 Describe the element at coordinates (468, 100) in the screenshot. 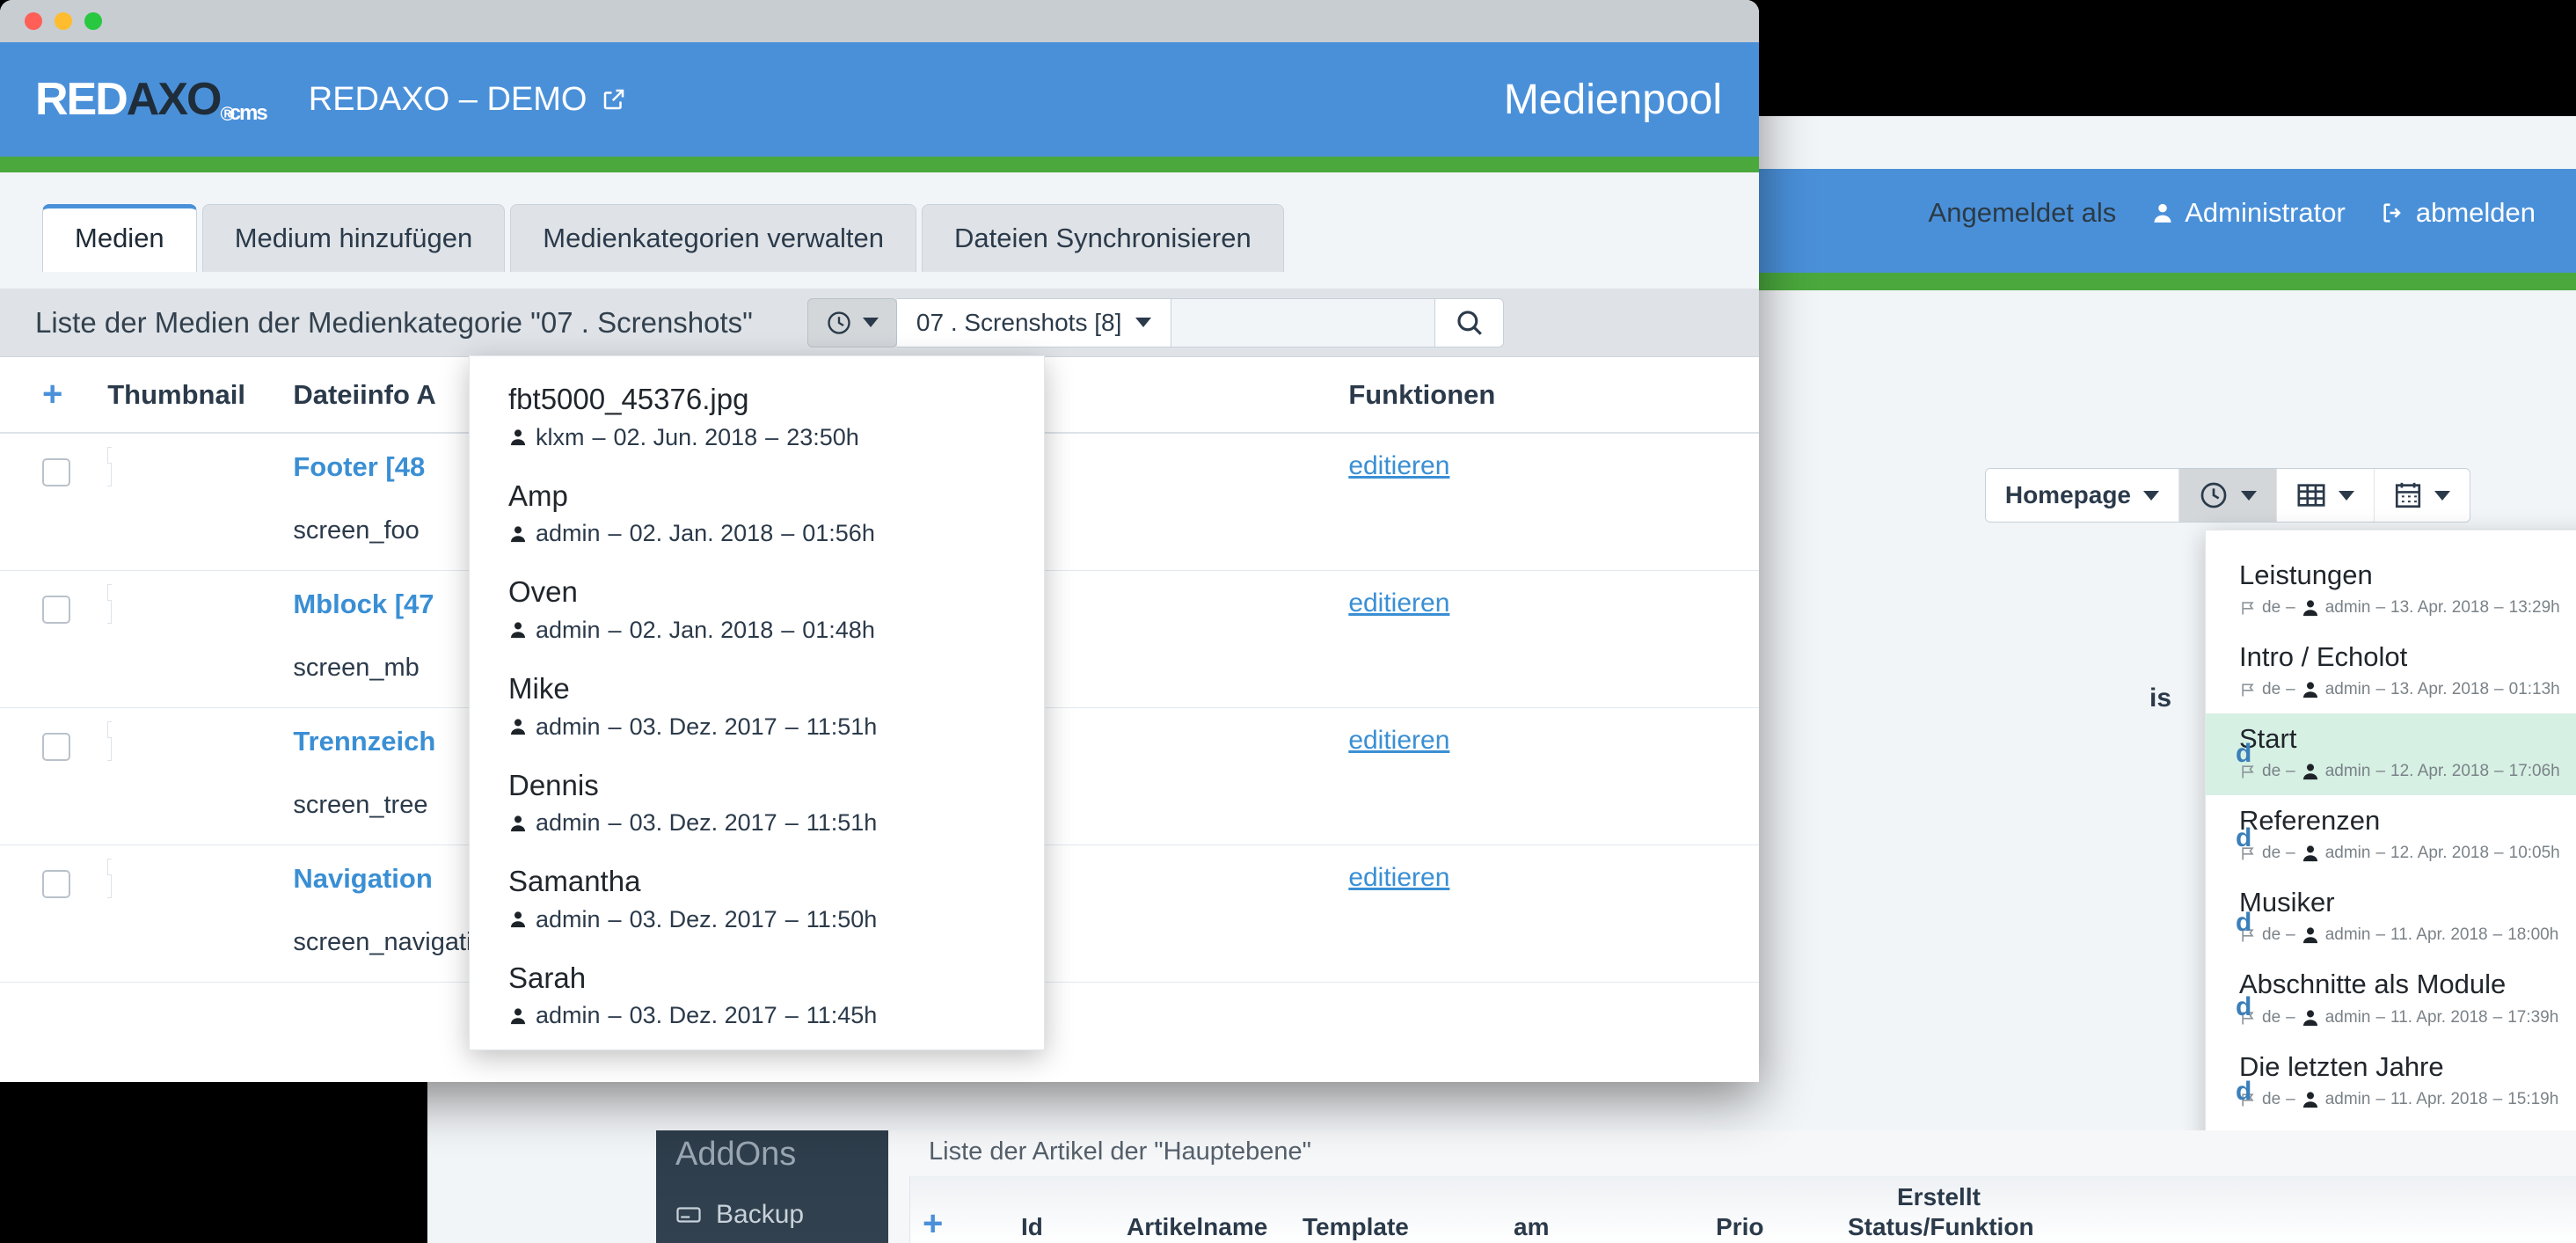

I see `project-title: REDAXO – DEMO` at that location.